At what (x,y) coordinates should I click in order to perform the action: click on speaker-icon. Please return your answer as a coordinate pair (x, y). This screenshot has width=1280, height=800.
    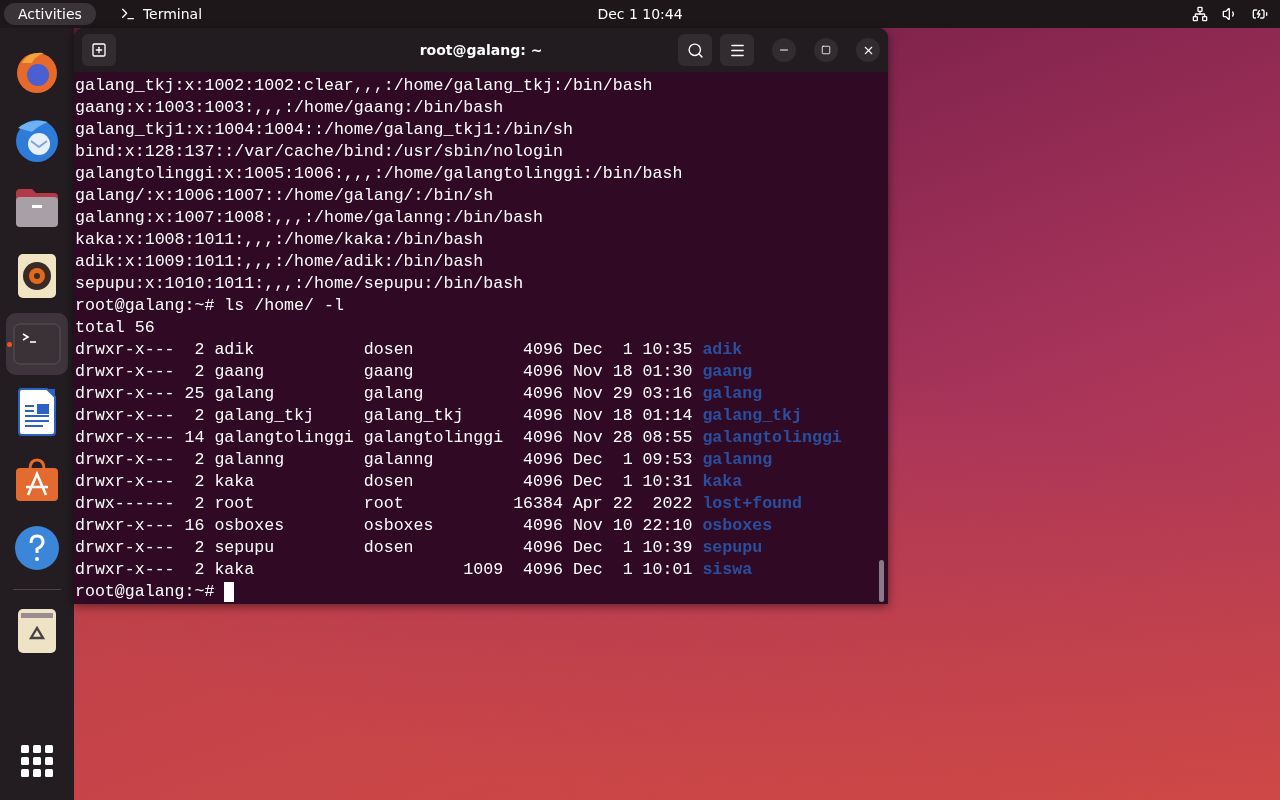
    Looking at the image, I should click on (37, 276).